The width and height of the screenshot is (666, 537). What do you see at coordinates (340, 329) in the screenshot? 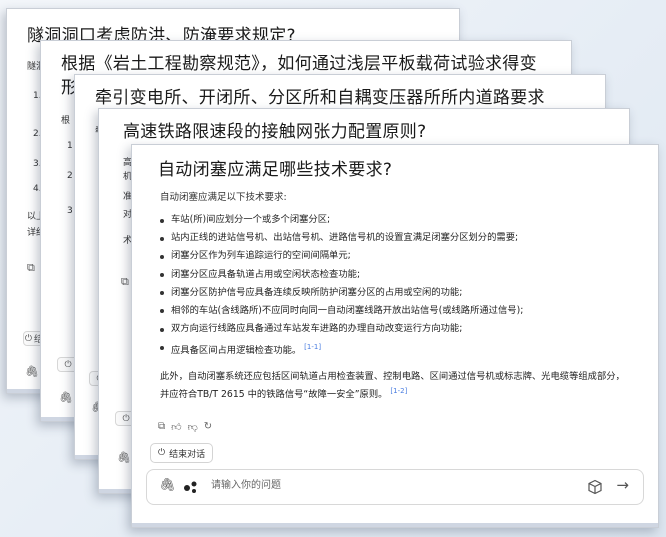
I see `list-item: 双方向运行线路应具备通过车站发车进路的办理自动改变运行方向功能;` at bounding box center [340, 329].